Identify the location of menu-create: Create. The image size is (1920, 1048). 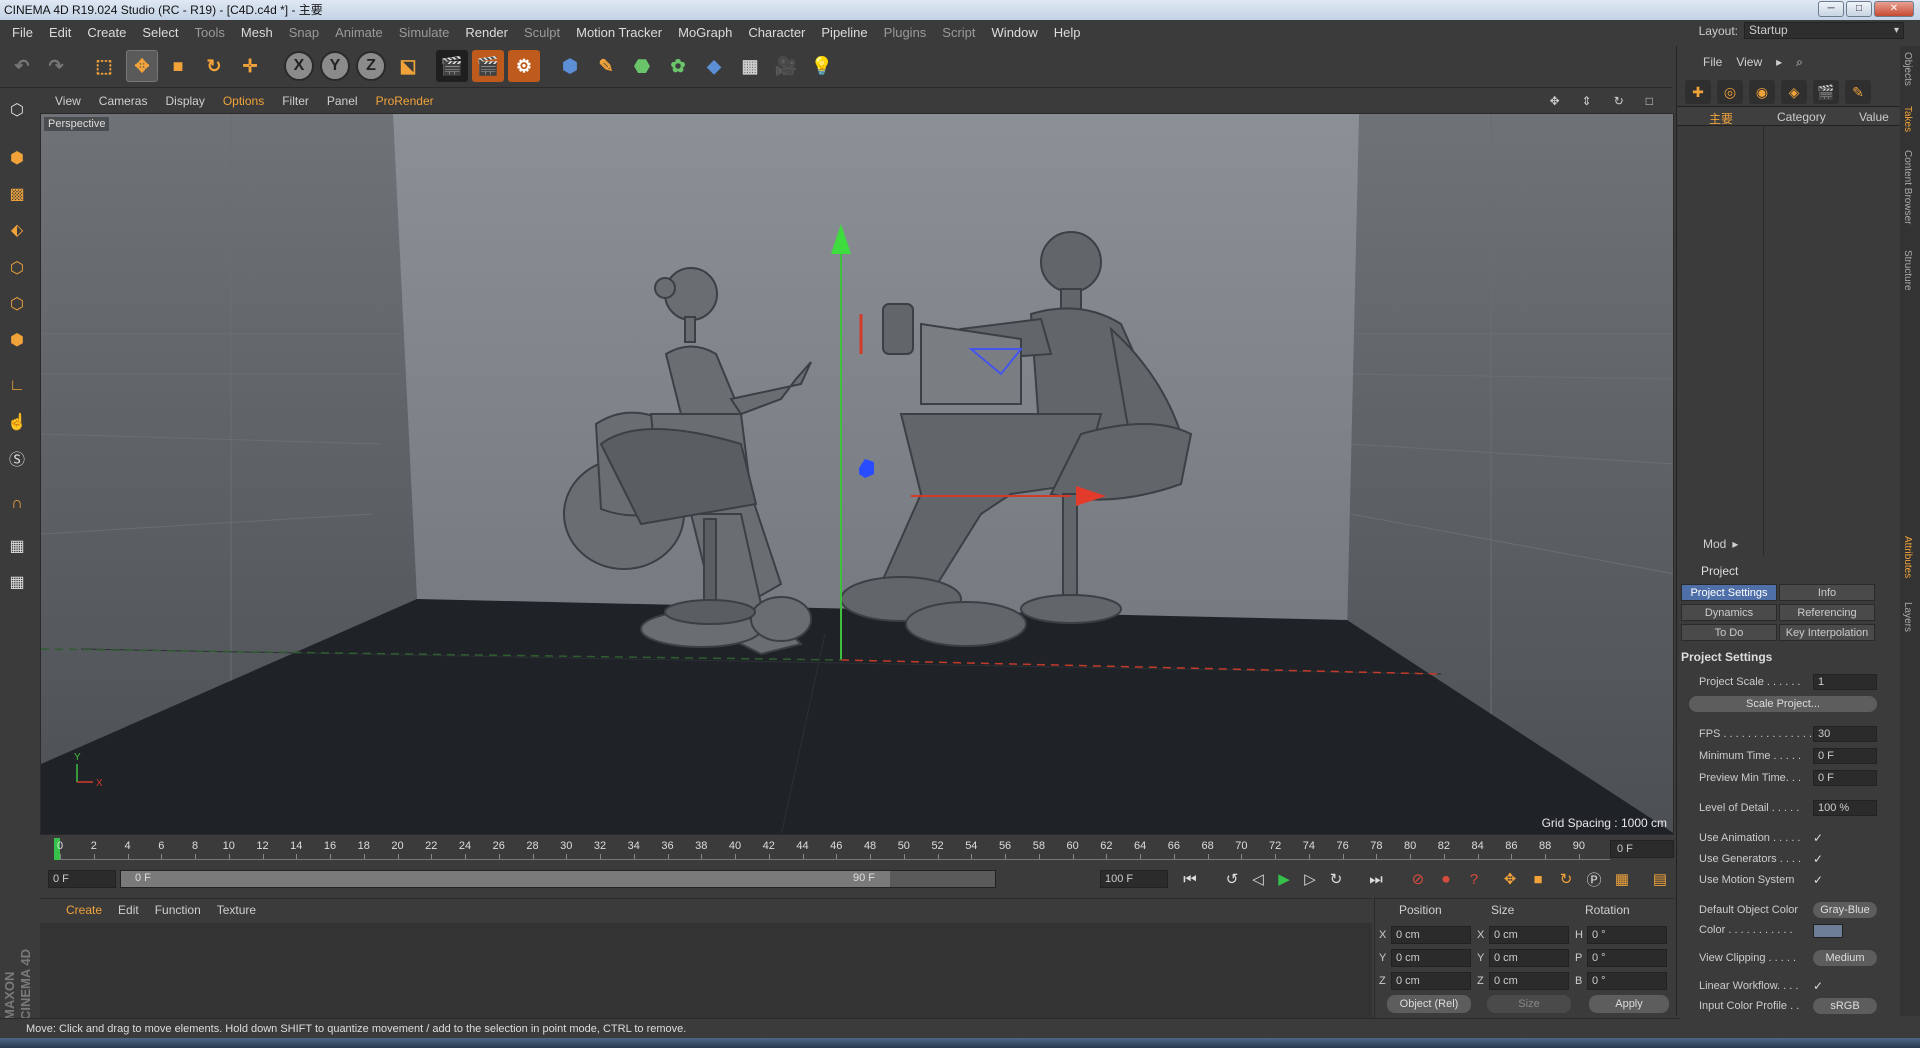
(106, 32).